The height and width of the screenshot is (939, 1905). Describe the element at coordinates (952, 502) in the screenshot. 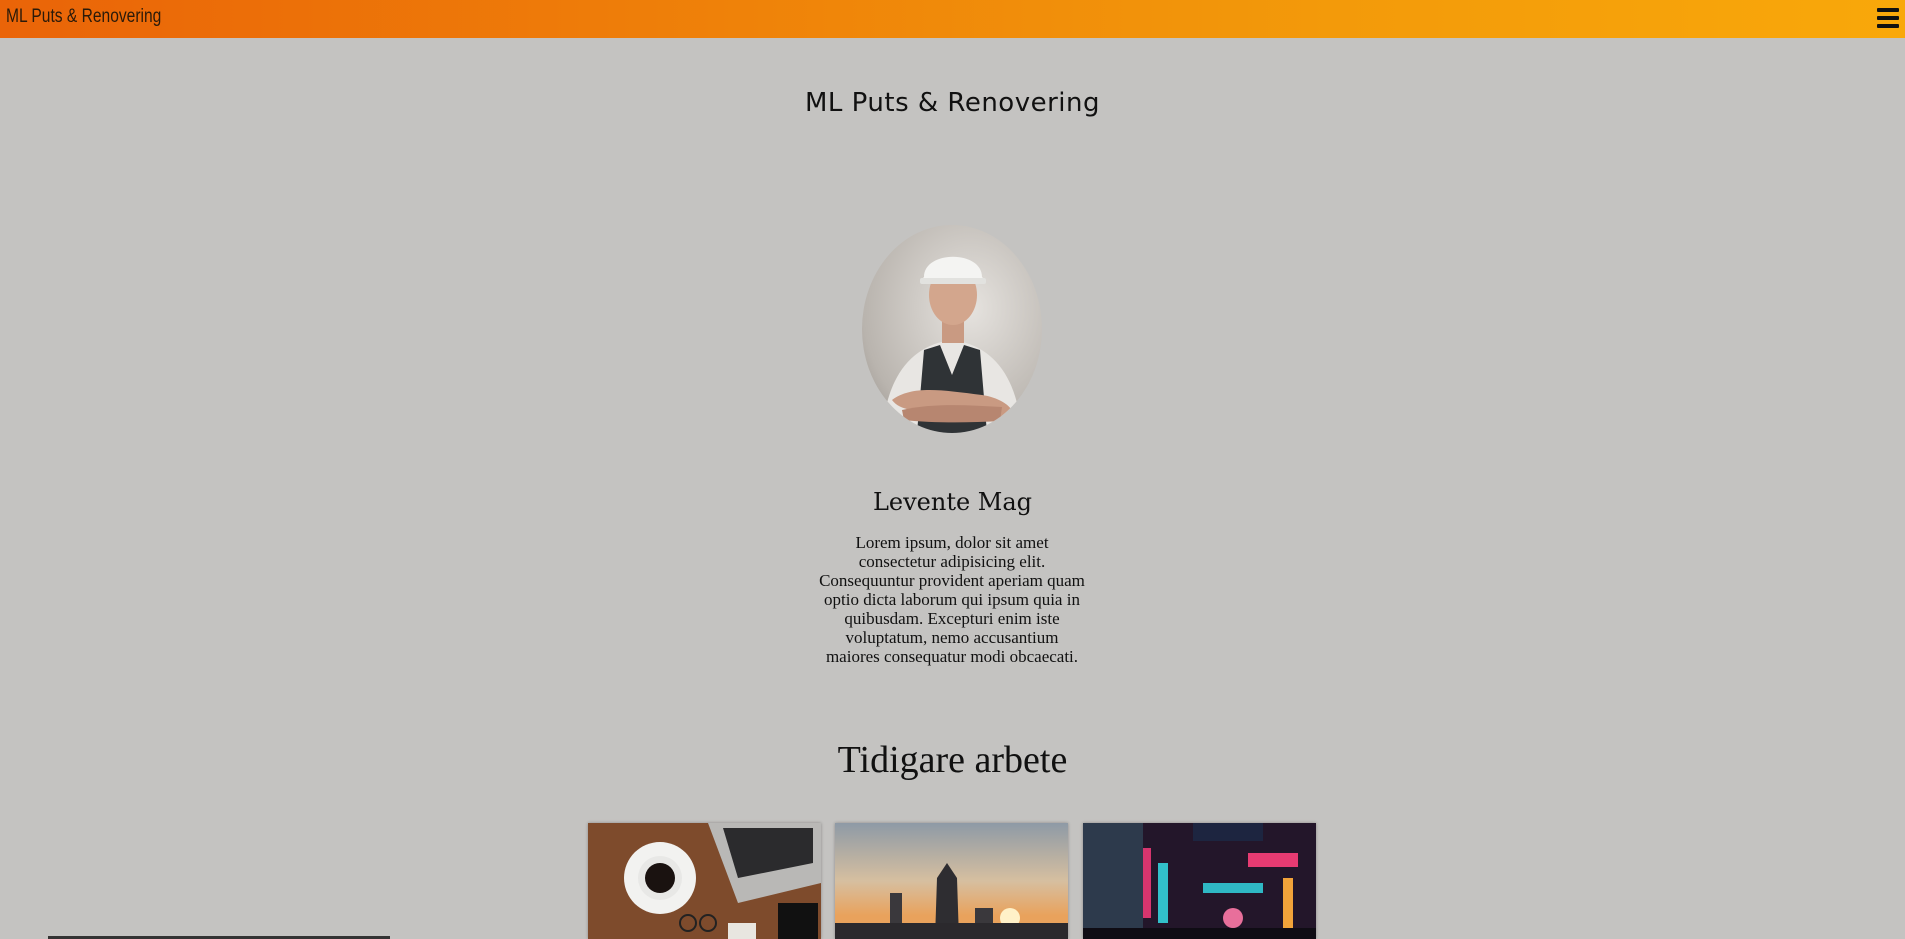

I see `profile-name: Levente Mag` at that location.